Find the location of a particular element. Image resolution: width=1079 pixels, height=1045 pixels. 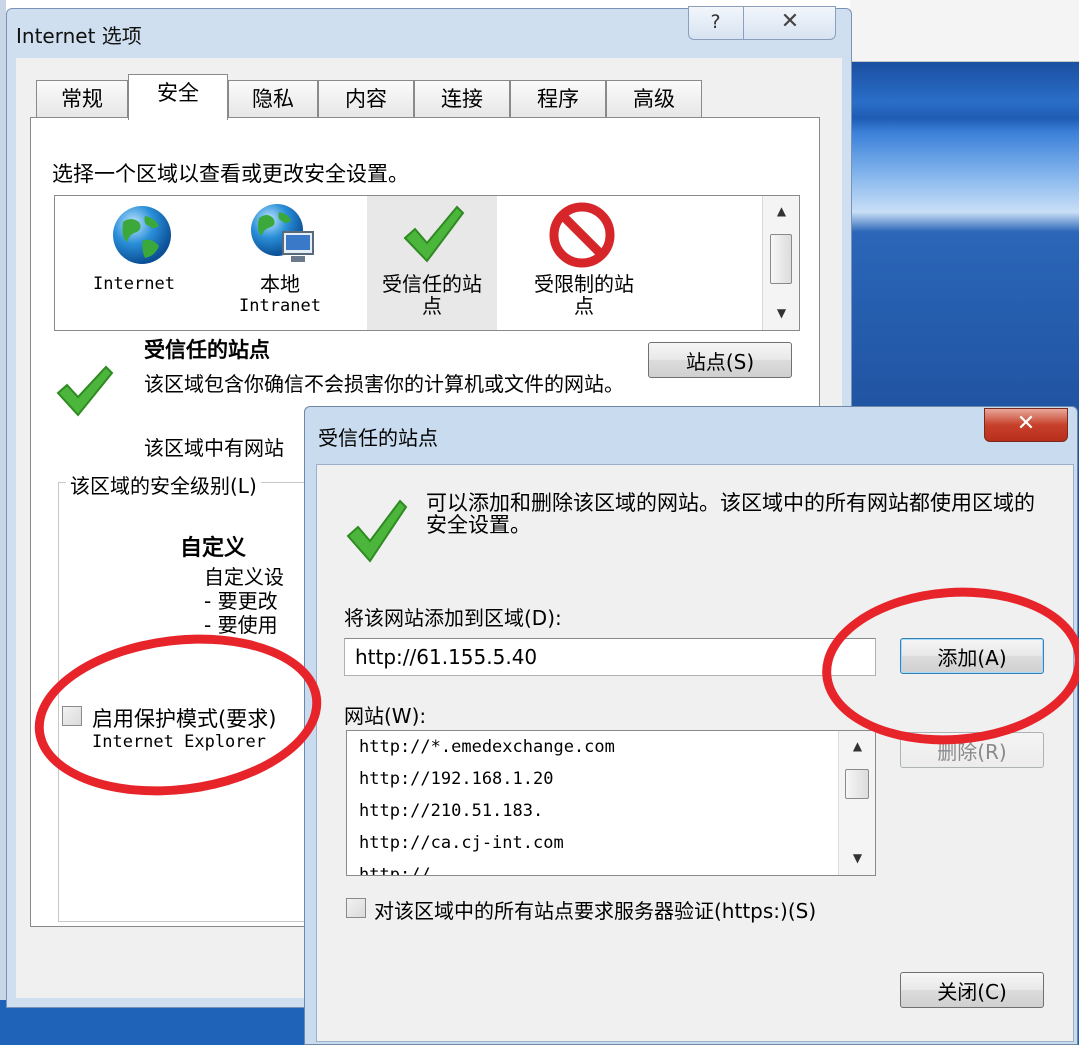

add-website-label: 将该网站添加到区域(D): is located at coordinates (453, 618).